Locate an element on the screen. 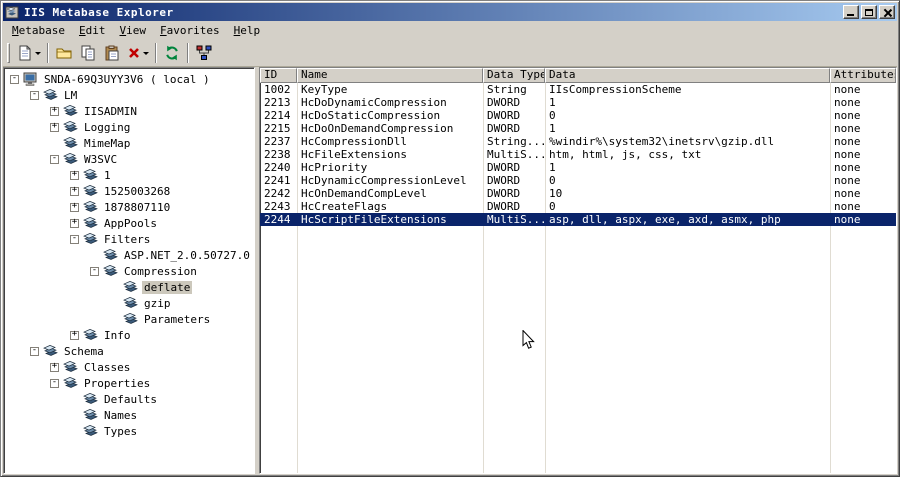 Image resolution: width=900 pixels, height=477 pixels. tree-item-mimemap: MimeMap is located at coordinates (129, 143).